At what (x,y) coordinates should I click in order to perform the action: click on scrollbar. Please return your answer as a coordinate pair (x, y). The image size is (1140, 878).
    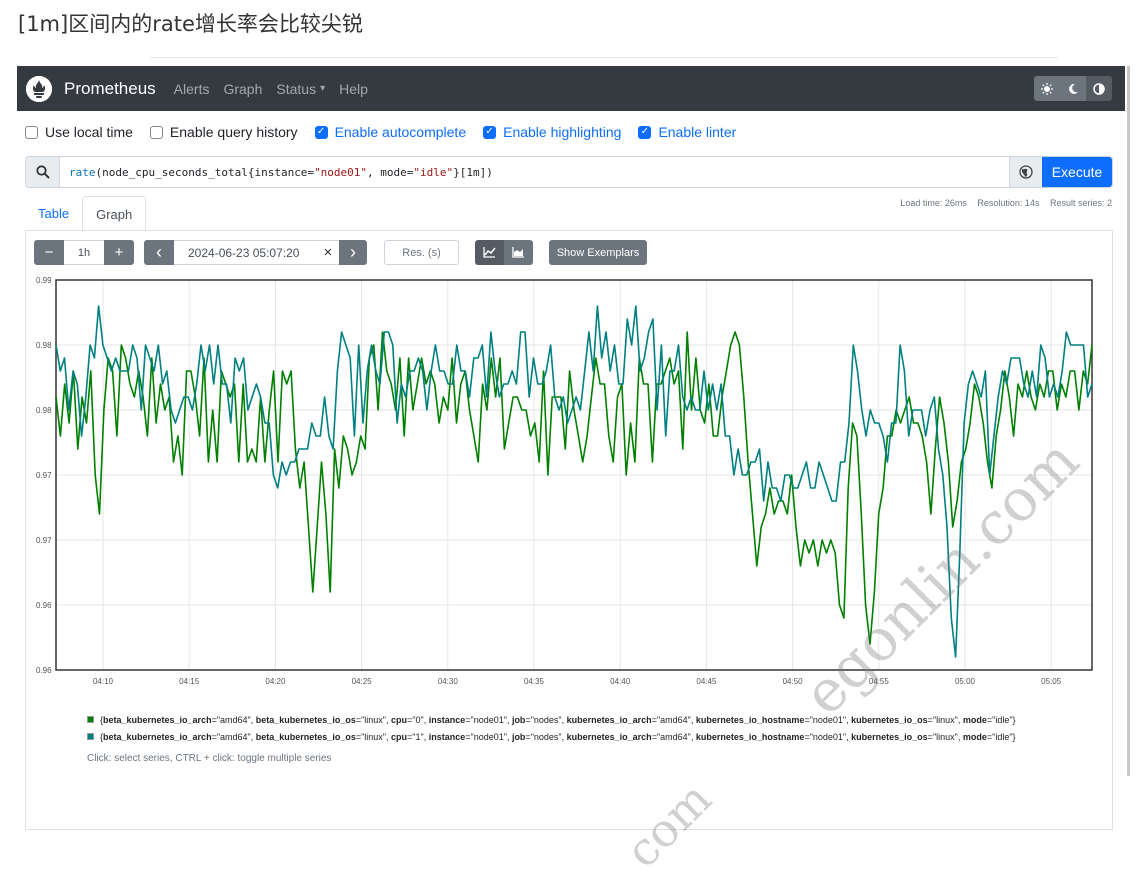
    Looking at the image, I should click on (1128, 421).